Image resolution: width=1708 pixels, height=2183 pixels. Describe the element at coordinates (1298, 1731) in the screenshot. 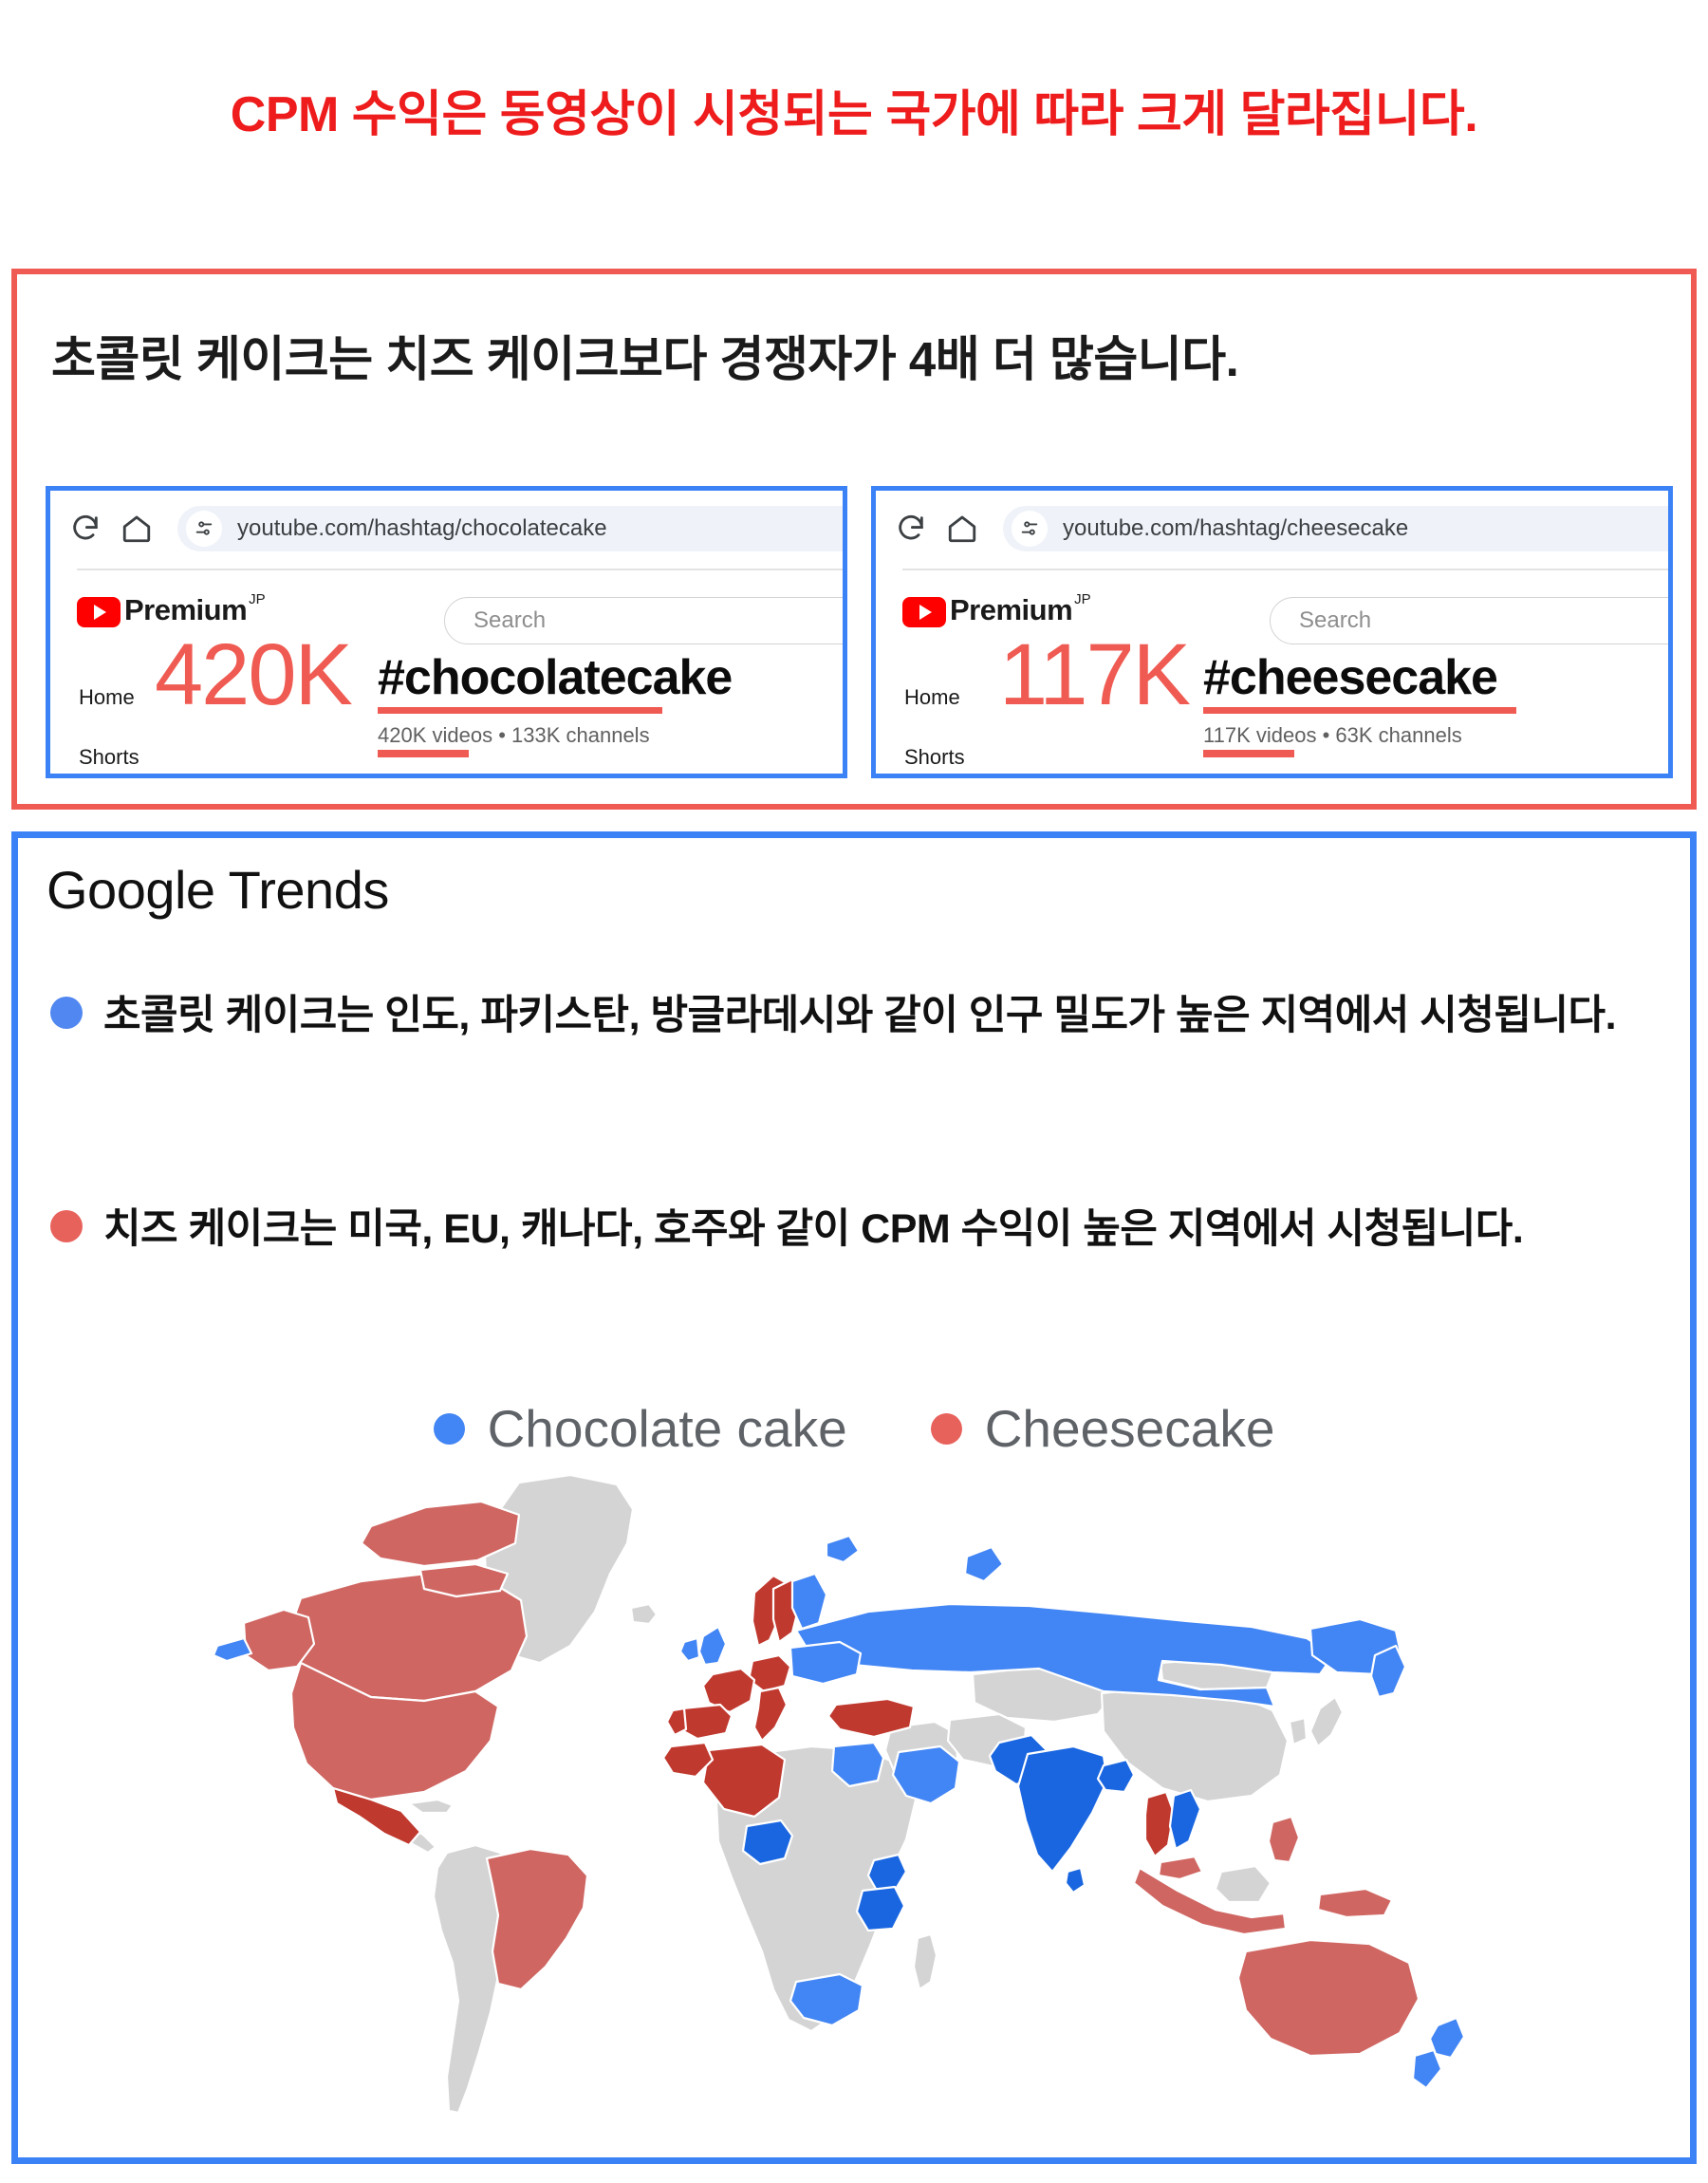

I see `region-korea` at that location.